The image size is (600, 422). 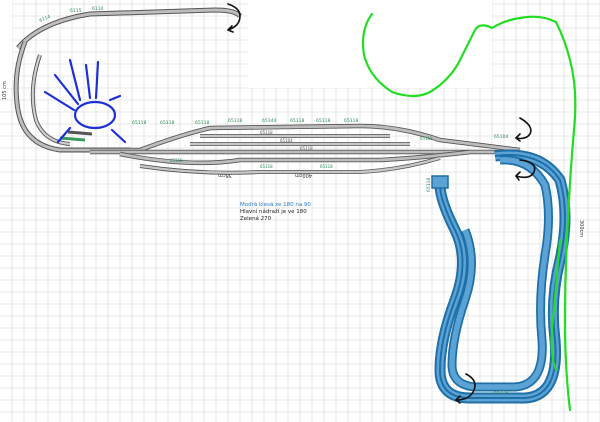 What do you see at coordinates (501, 393) in the screenshot?
I see `blue-bottom-label: 65118` at bounding box center [501, 393].